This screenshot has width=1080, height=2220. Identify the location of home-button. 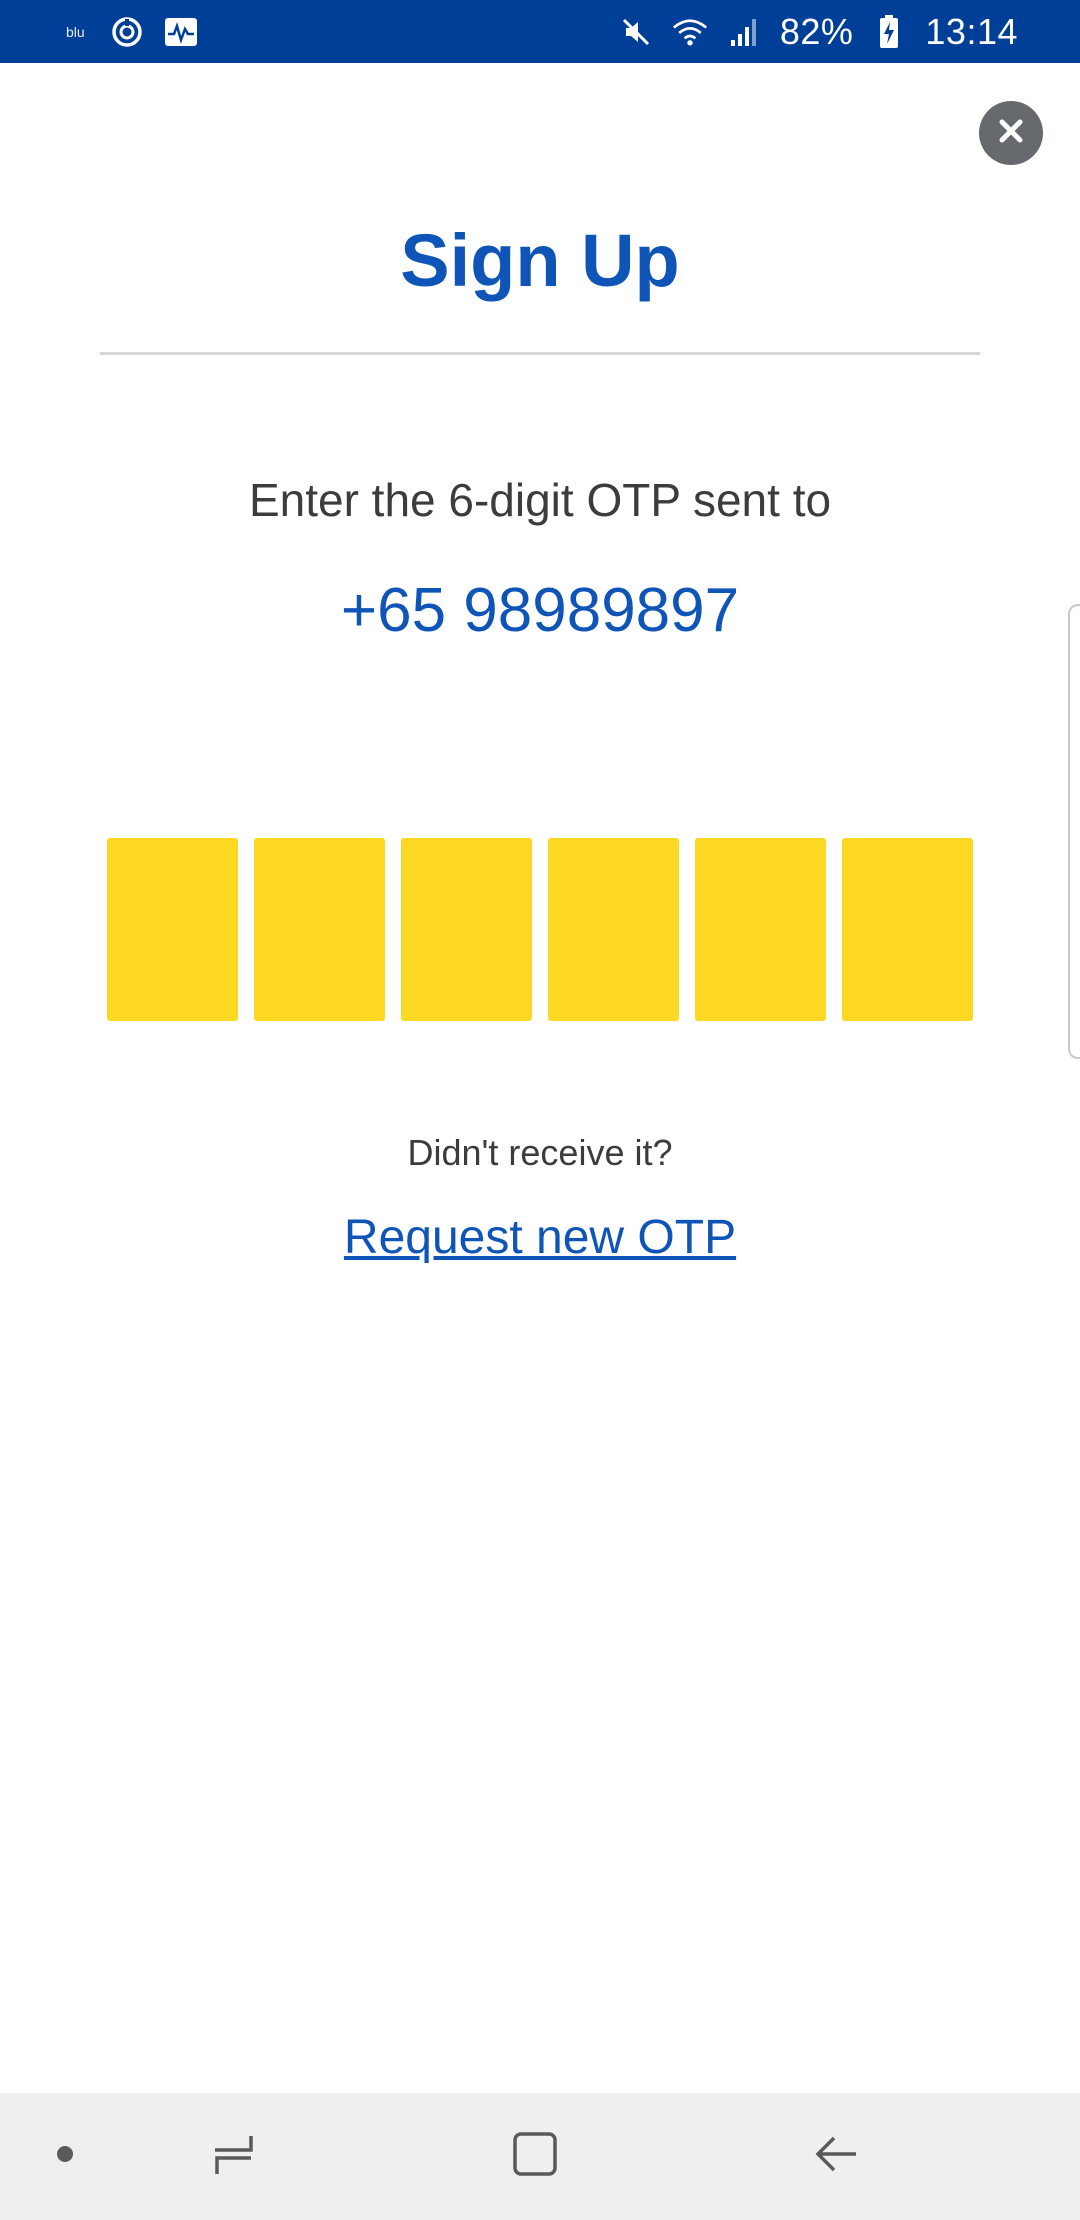
(535, 2156).